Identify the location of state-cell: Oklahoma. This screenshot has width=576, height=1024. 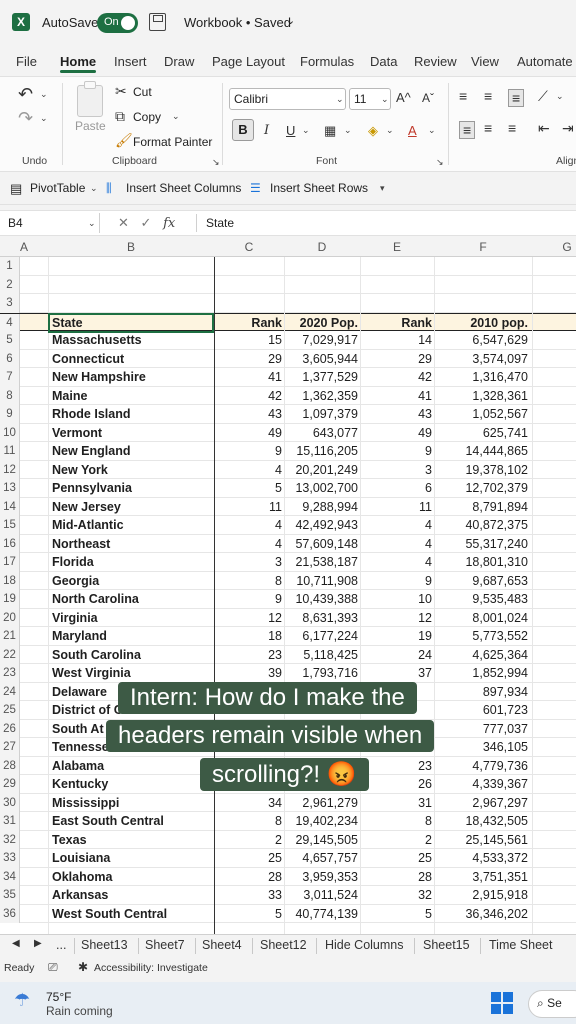
(82, 877).